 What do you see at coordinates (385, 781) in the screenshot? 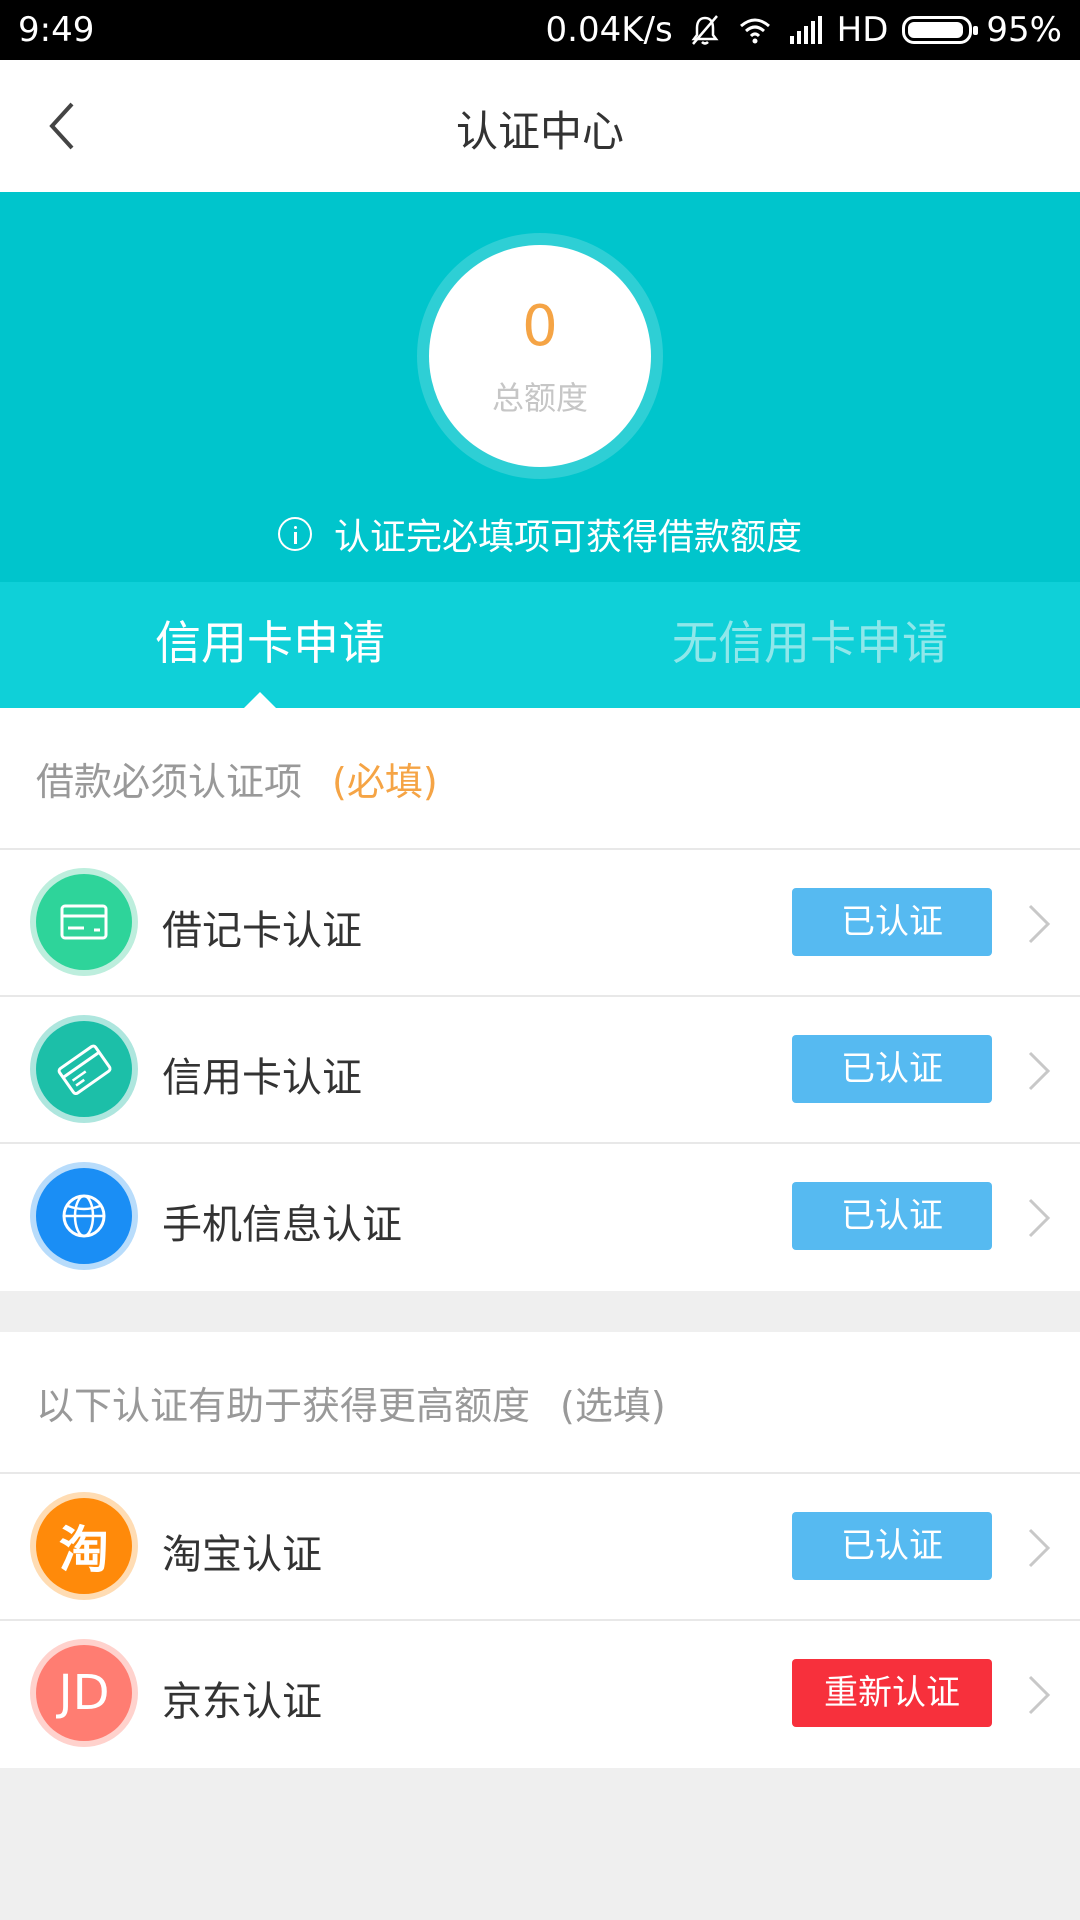
I see `required-tag: (必填)` at bounding box center [385, 781].